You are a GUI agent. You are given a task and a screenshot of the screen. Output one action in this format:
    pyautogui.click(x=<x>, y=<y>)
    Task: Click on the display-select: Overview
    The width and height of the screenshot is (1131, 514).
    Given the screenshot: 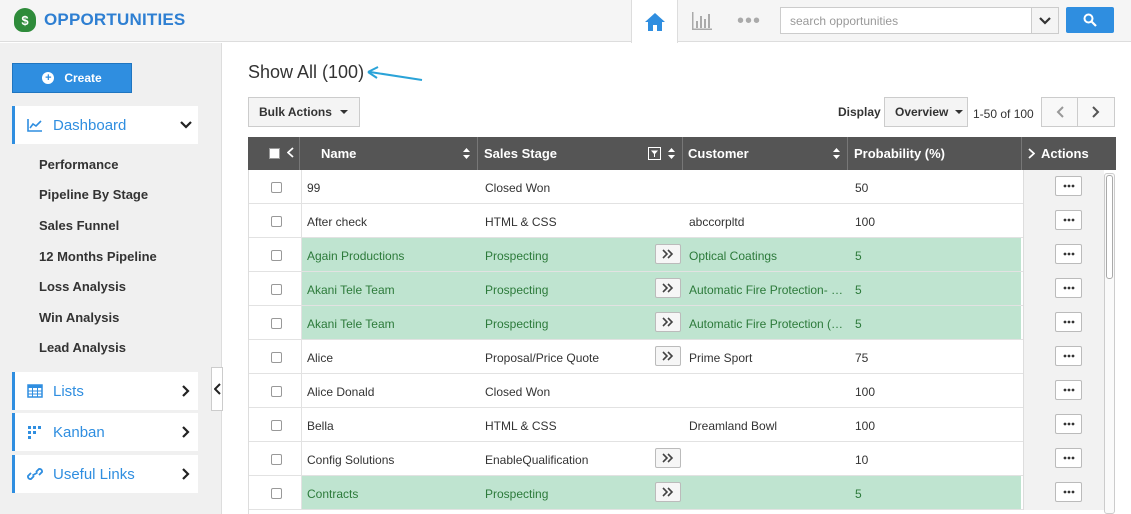 What is the action you would take?
    pyautogui.click(x=926, y=112)
    